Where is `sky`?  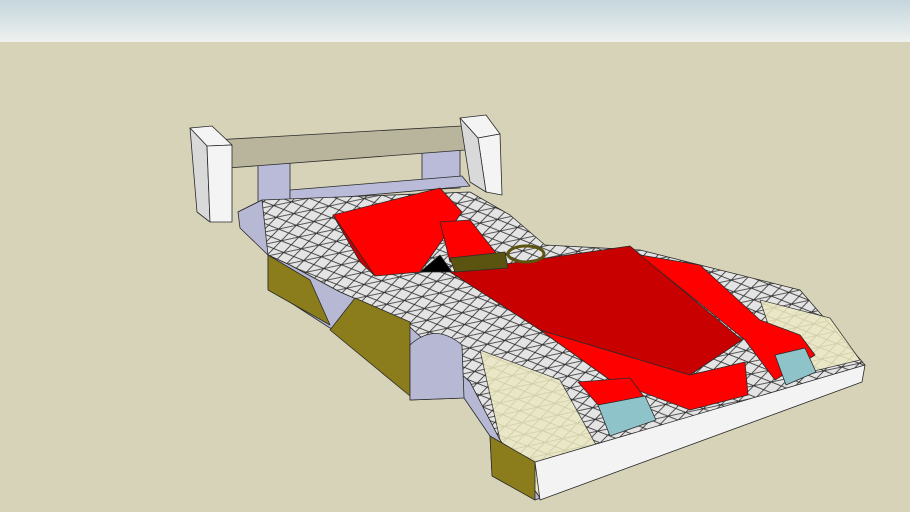
sky is located at coordinates (455, 21).